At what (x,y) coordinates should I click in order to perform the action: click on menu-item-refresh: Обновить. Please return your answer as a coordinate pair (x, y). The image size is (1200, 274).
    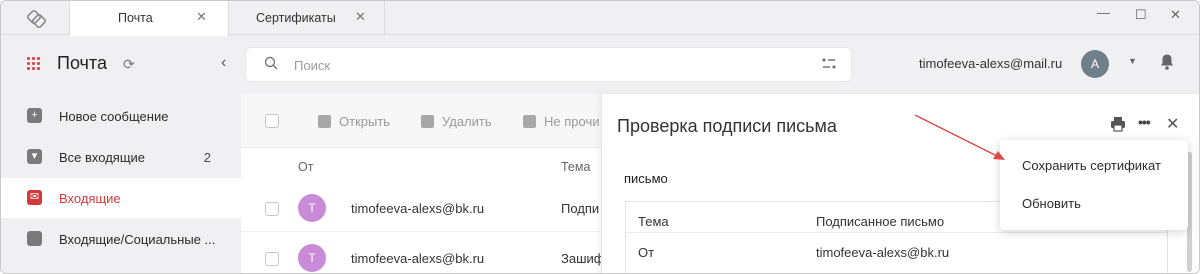
    Looking at the image, I should click on (1051, 203).